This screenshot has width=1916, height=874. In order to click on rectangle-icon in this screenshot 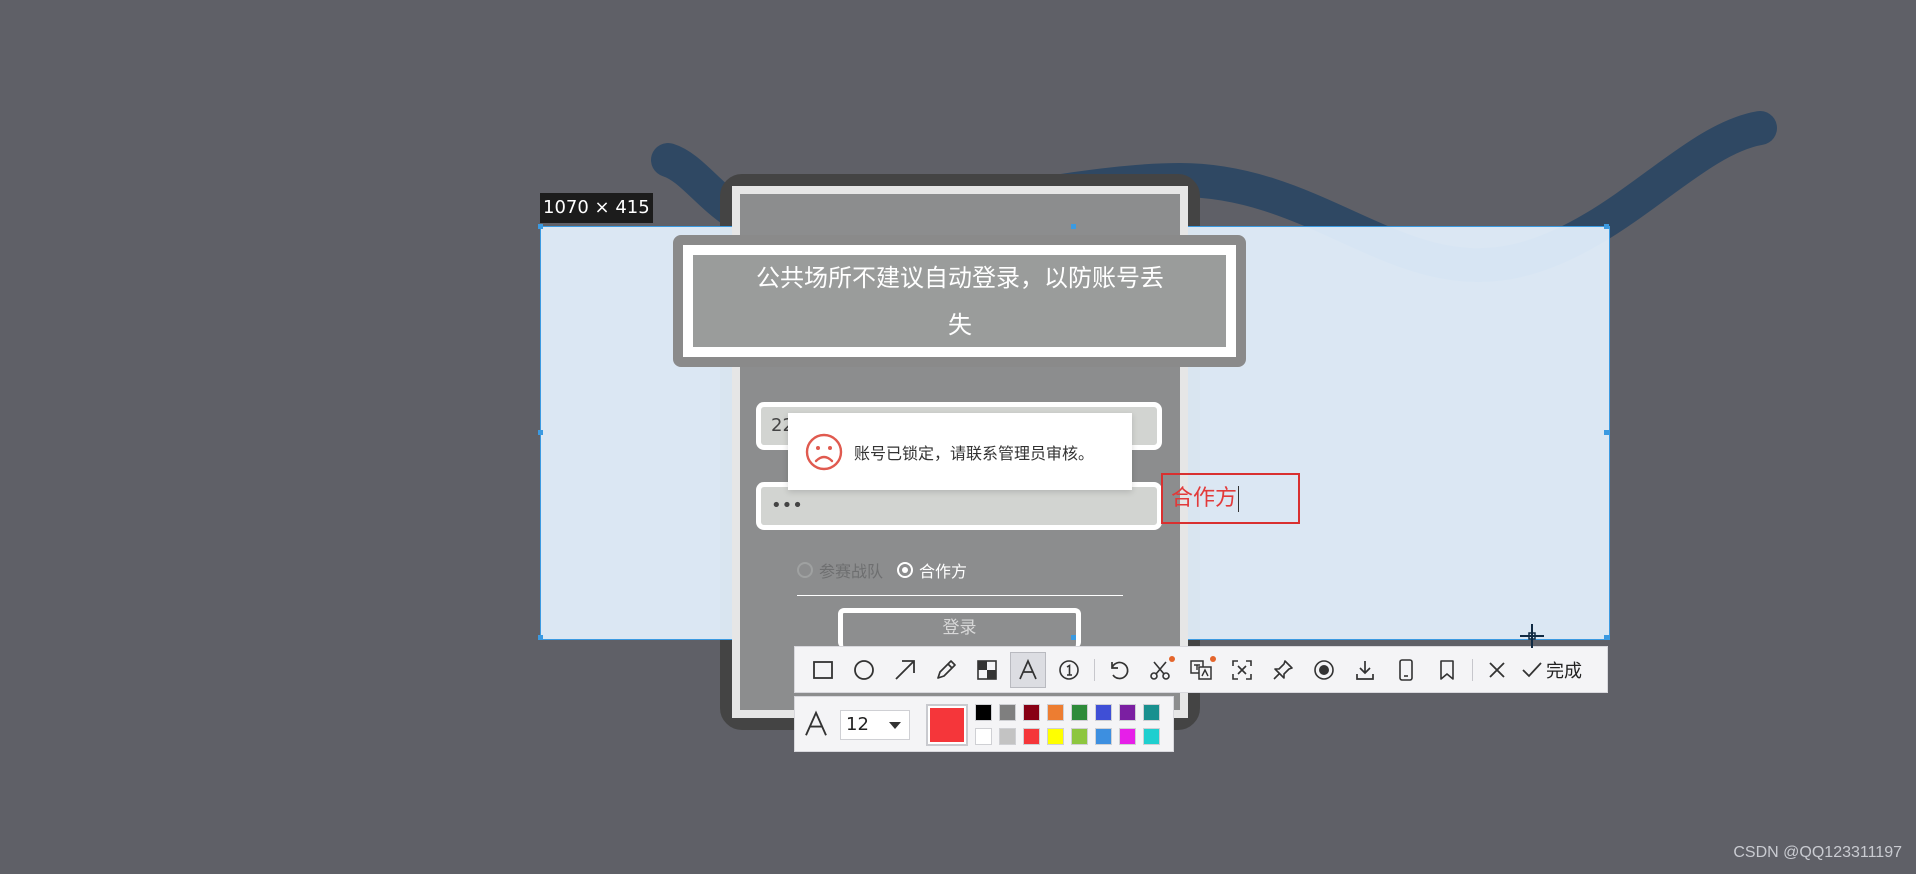, I will do `click(823, 669)`.